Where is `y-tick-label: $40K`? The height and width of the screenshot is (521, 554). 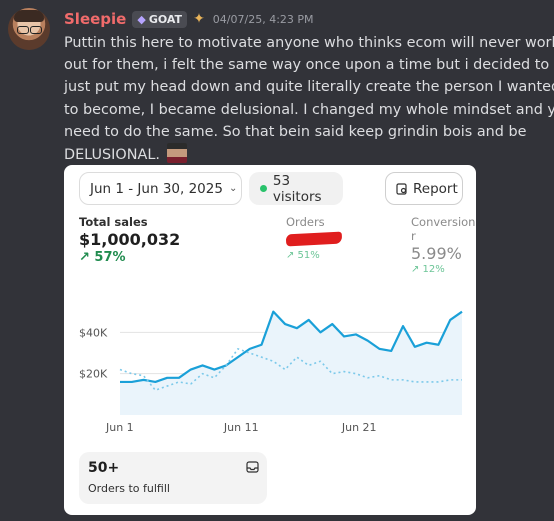 y-tick-label: $40K is located at coordinates (93, 332).